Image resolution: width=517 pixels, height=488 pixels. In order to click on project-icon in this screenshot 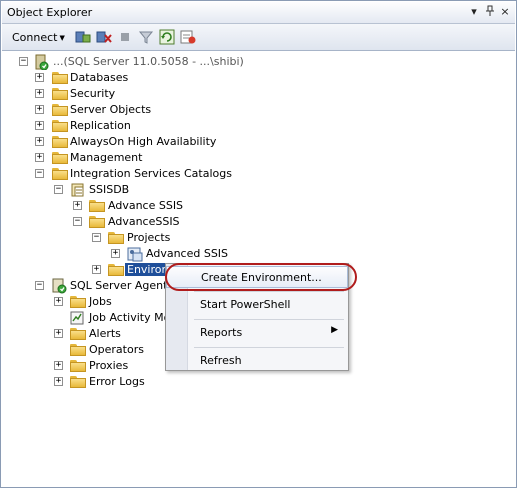, I will do `click(135, 254)`.